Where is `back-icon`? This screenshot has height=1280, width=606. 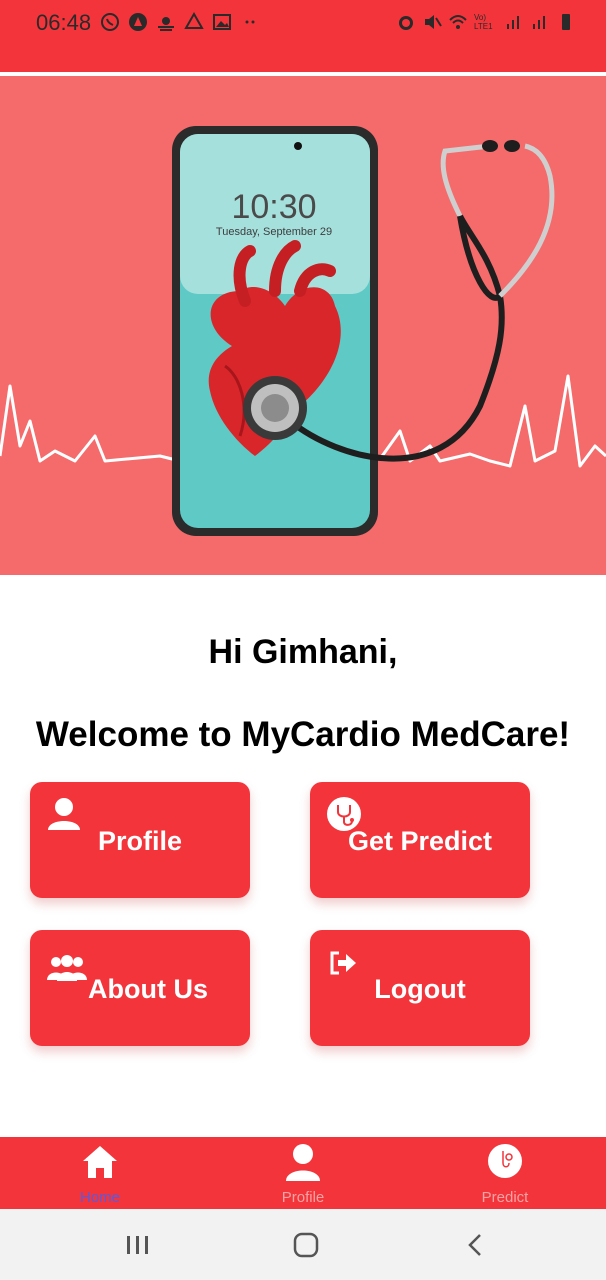
back-icon is located at coordinates (476, 1245).